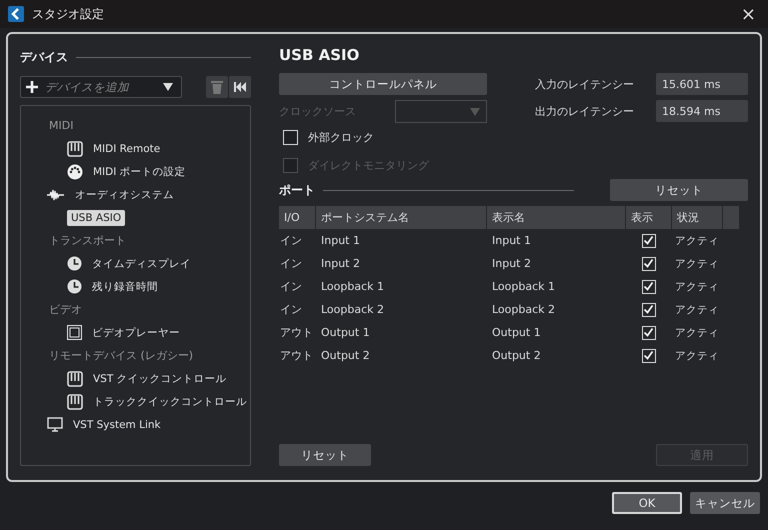 This screenshot has height=530, width=768. Describe the element at coordinates (141, 263) in the screenshot. I see `tree-item: タイムディスプレイ` at that location.